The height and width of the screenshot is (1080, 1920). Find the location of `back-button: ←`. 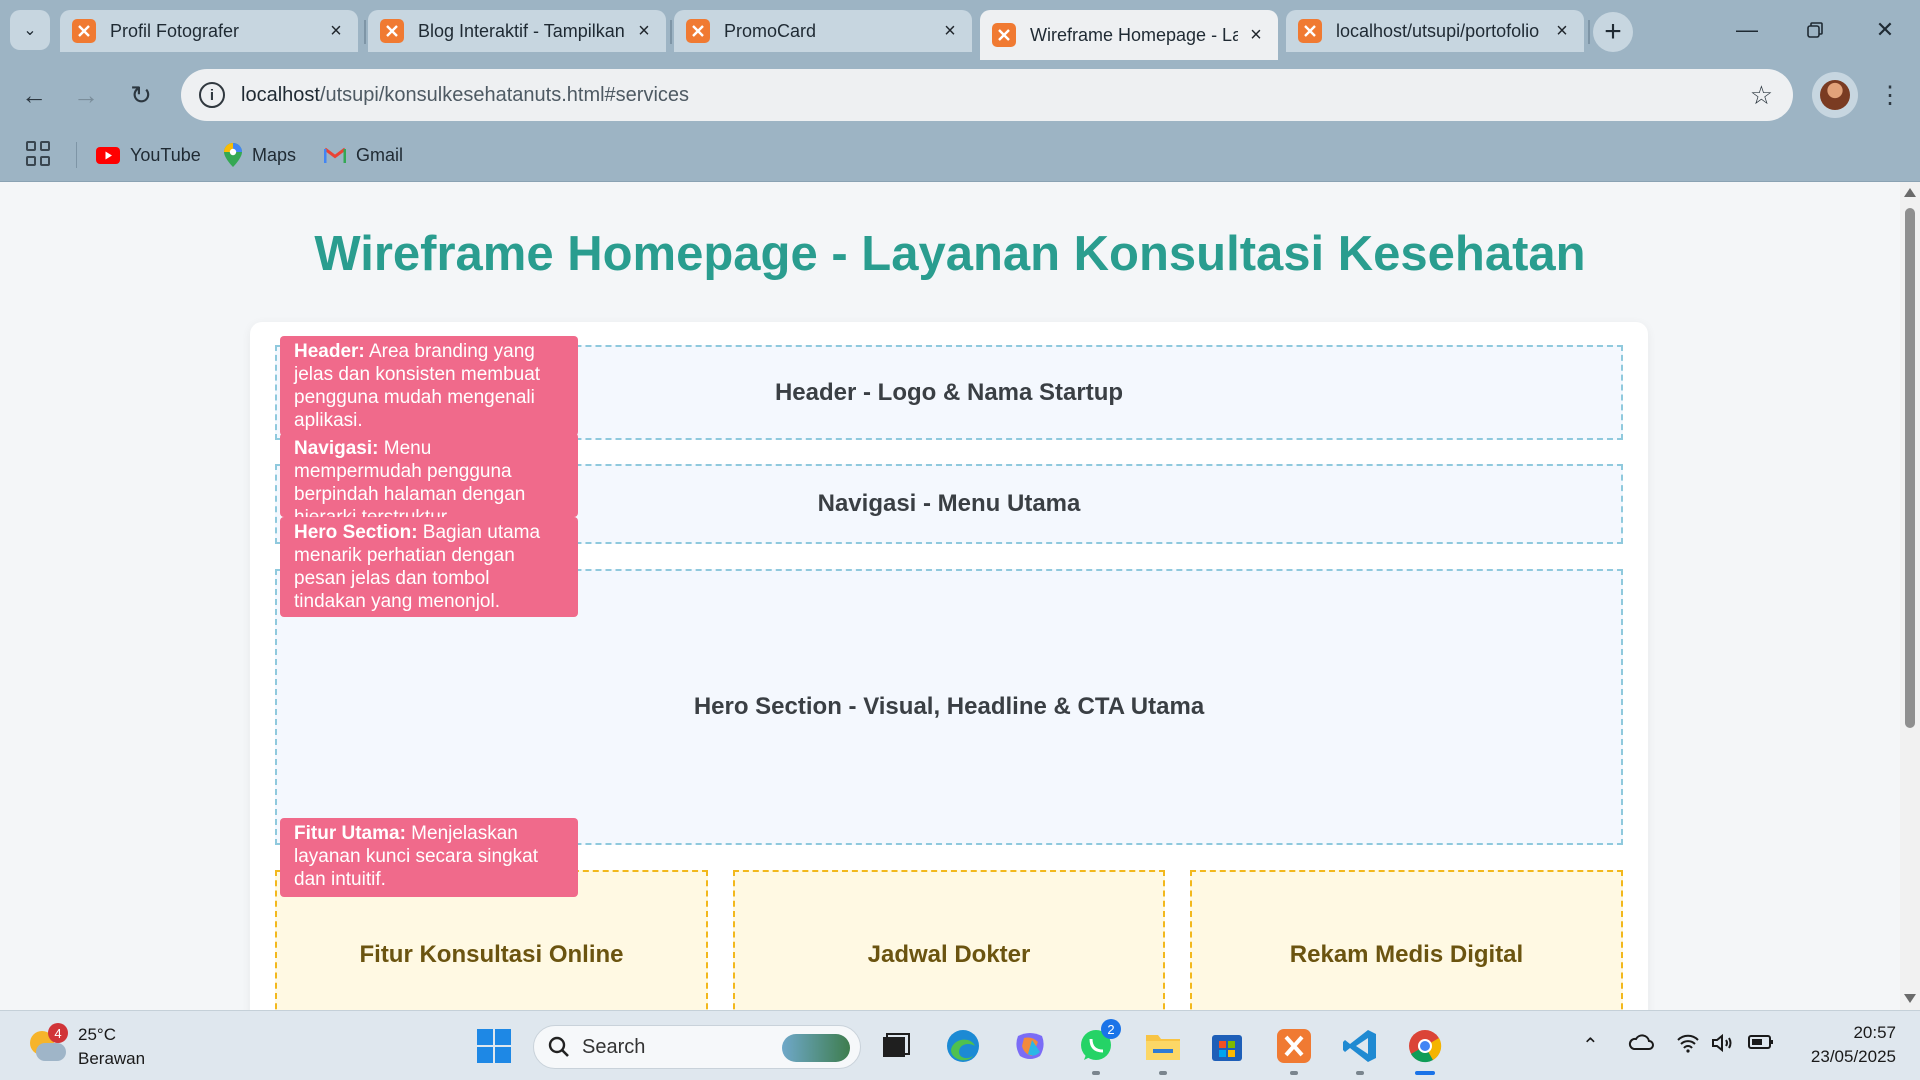

back-button: ← is located at coordinates (34, 95).